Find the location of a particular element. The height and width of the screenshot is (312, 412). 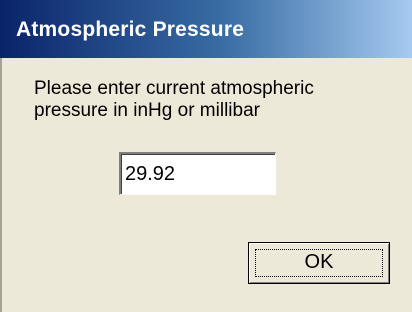

pressure-input is located at coordinates (197, 173).